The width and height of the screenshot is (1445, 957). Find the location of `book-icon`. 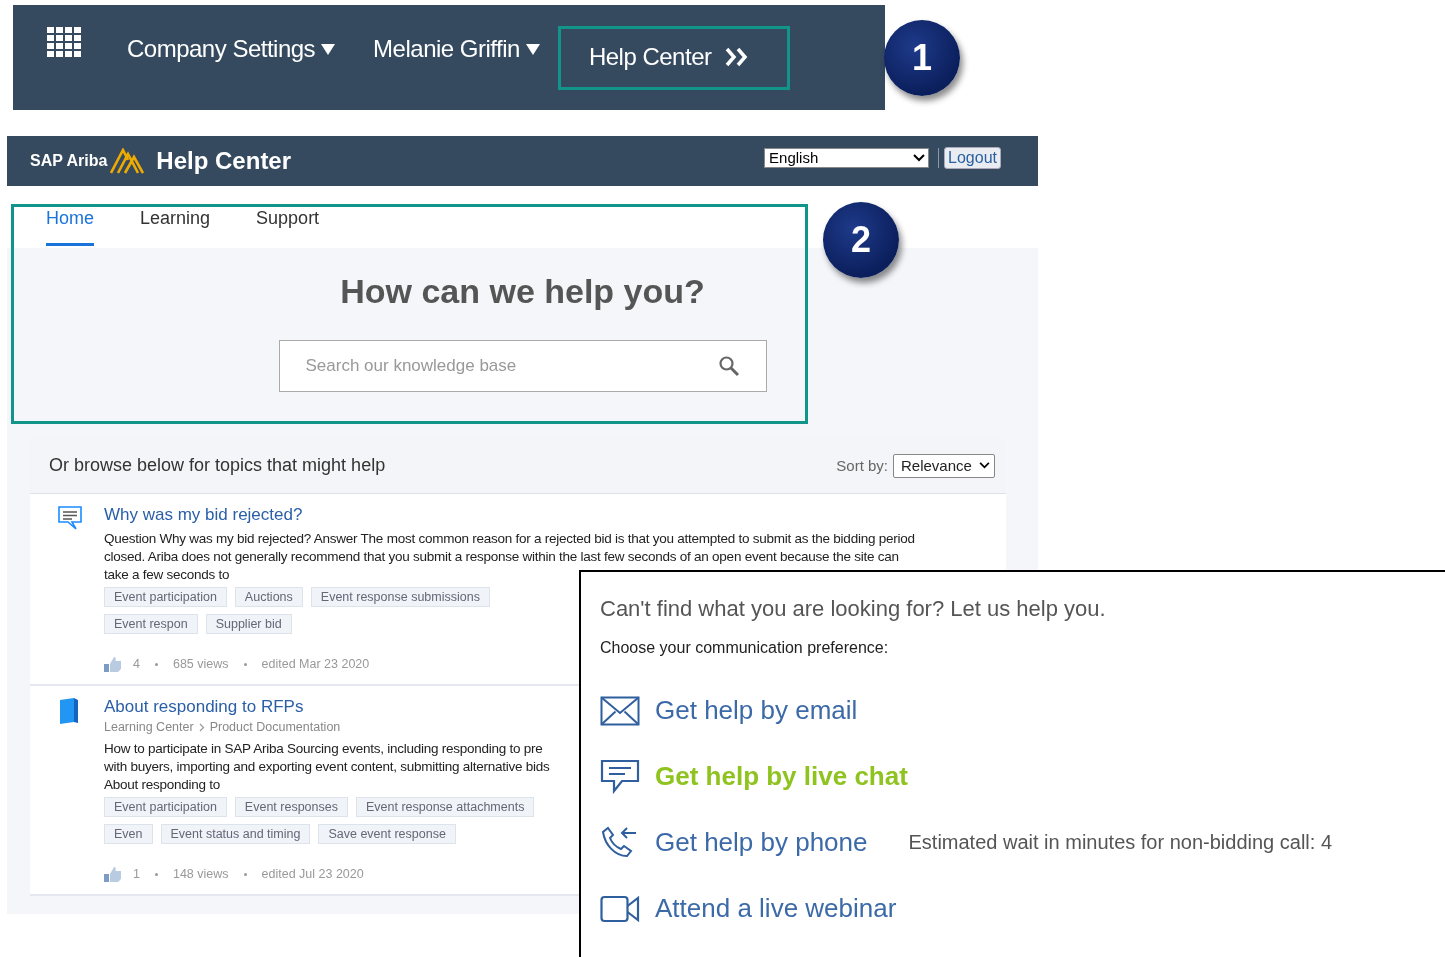

book-icon is located at coordinates (69, 711).